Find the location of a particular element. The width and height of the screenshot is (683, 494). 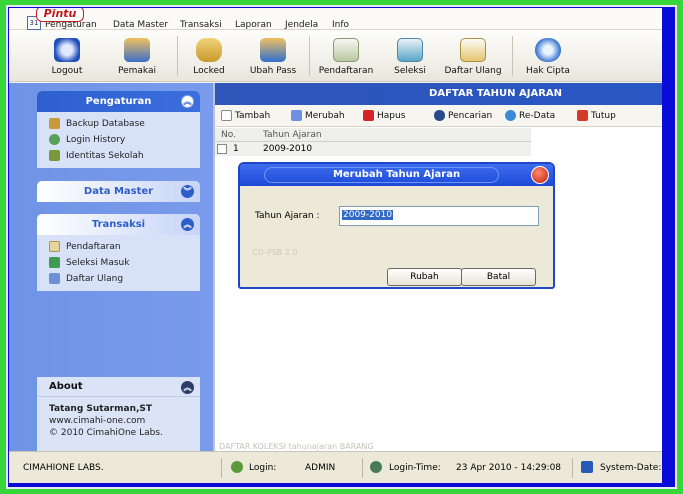

sidebar-item-identitas-sekolah: Identitas Sekolah is located at coordinates (118, 156).